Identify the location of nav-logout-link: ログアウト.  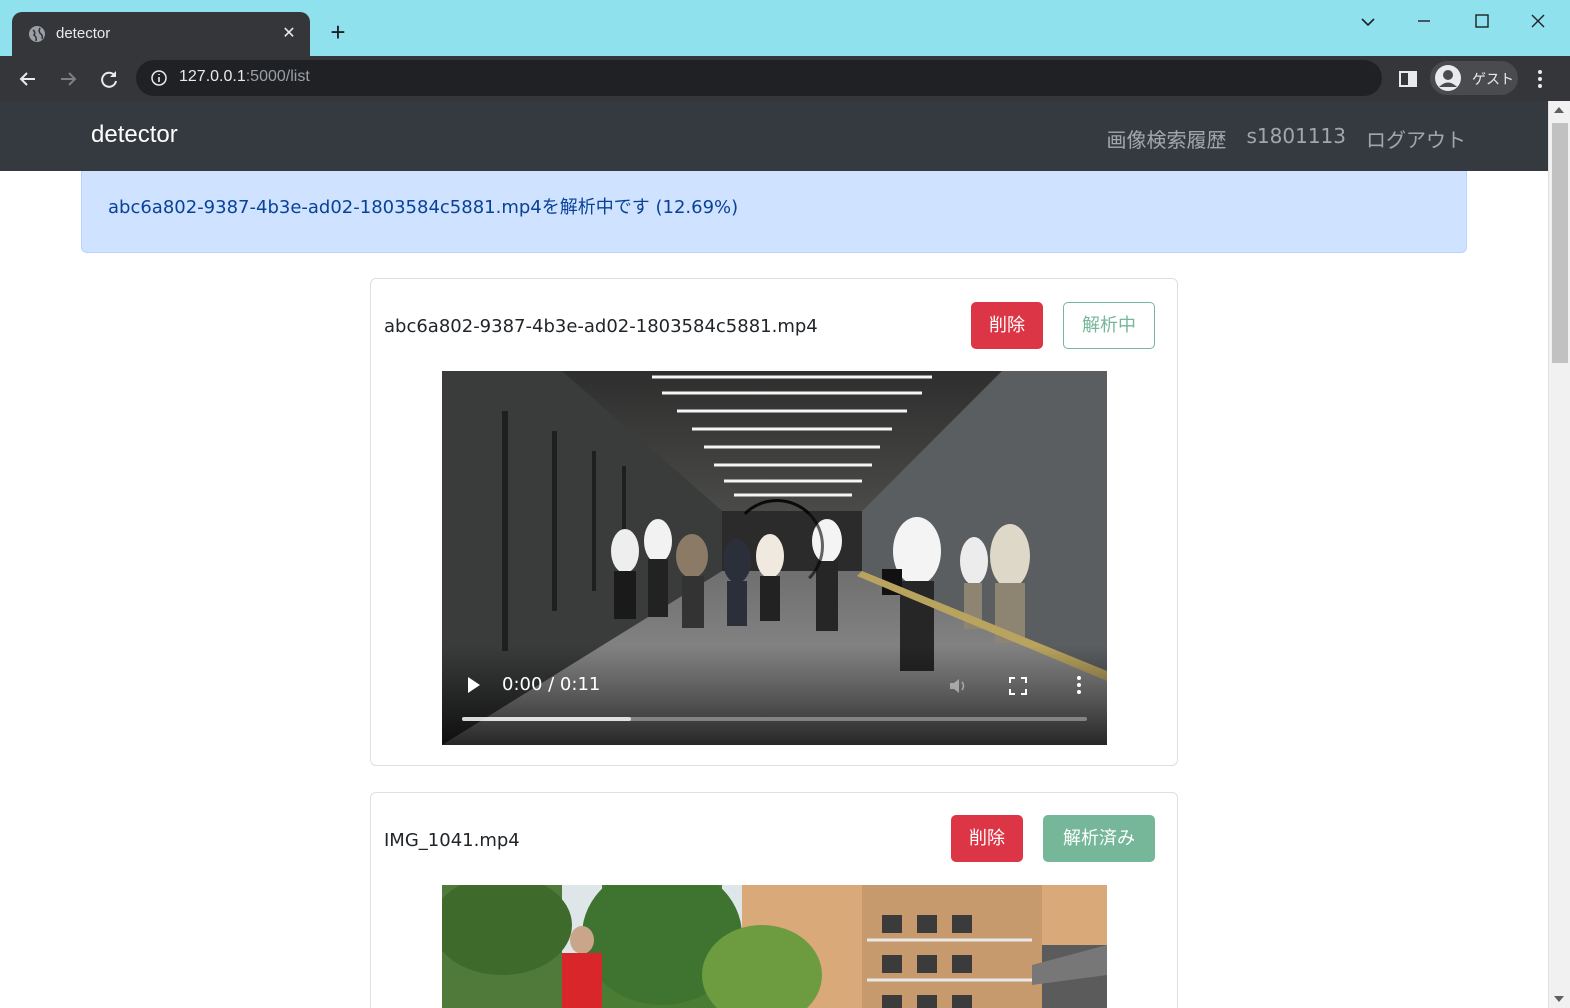
(1416, 138).